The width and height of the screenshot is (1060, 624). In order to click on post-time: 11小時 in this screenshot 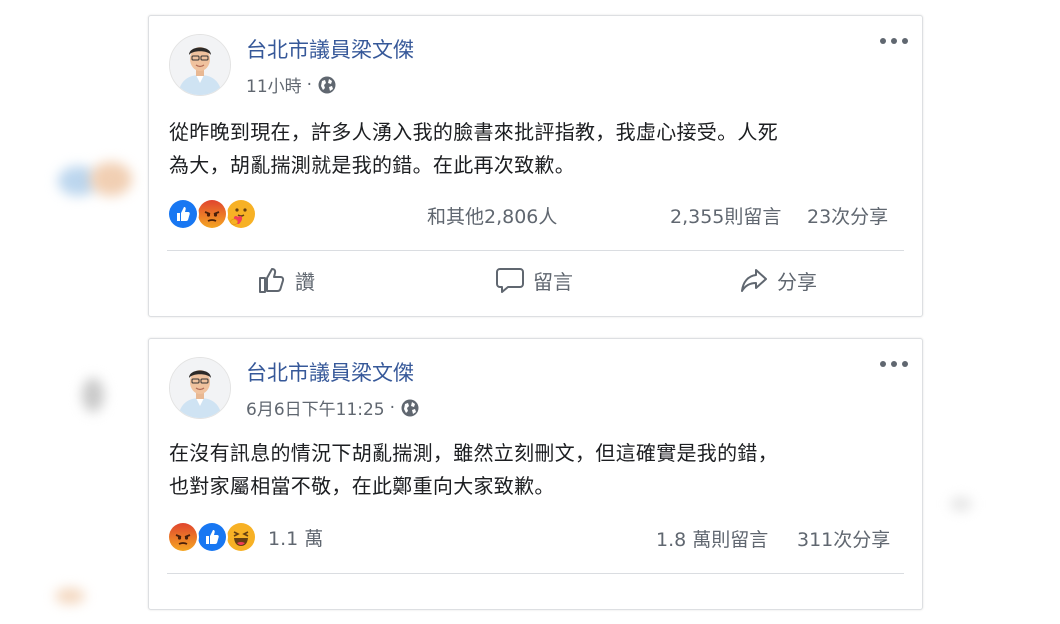, I will do `click(274, 84)`.